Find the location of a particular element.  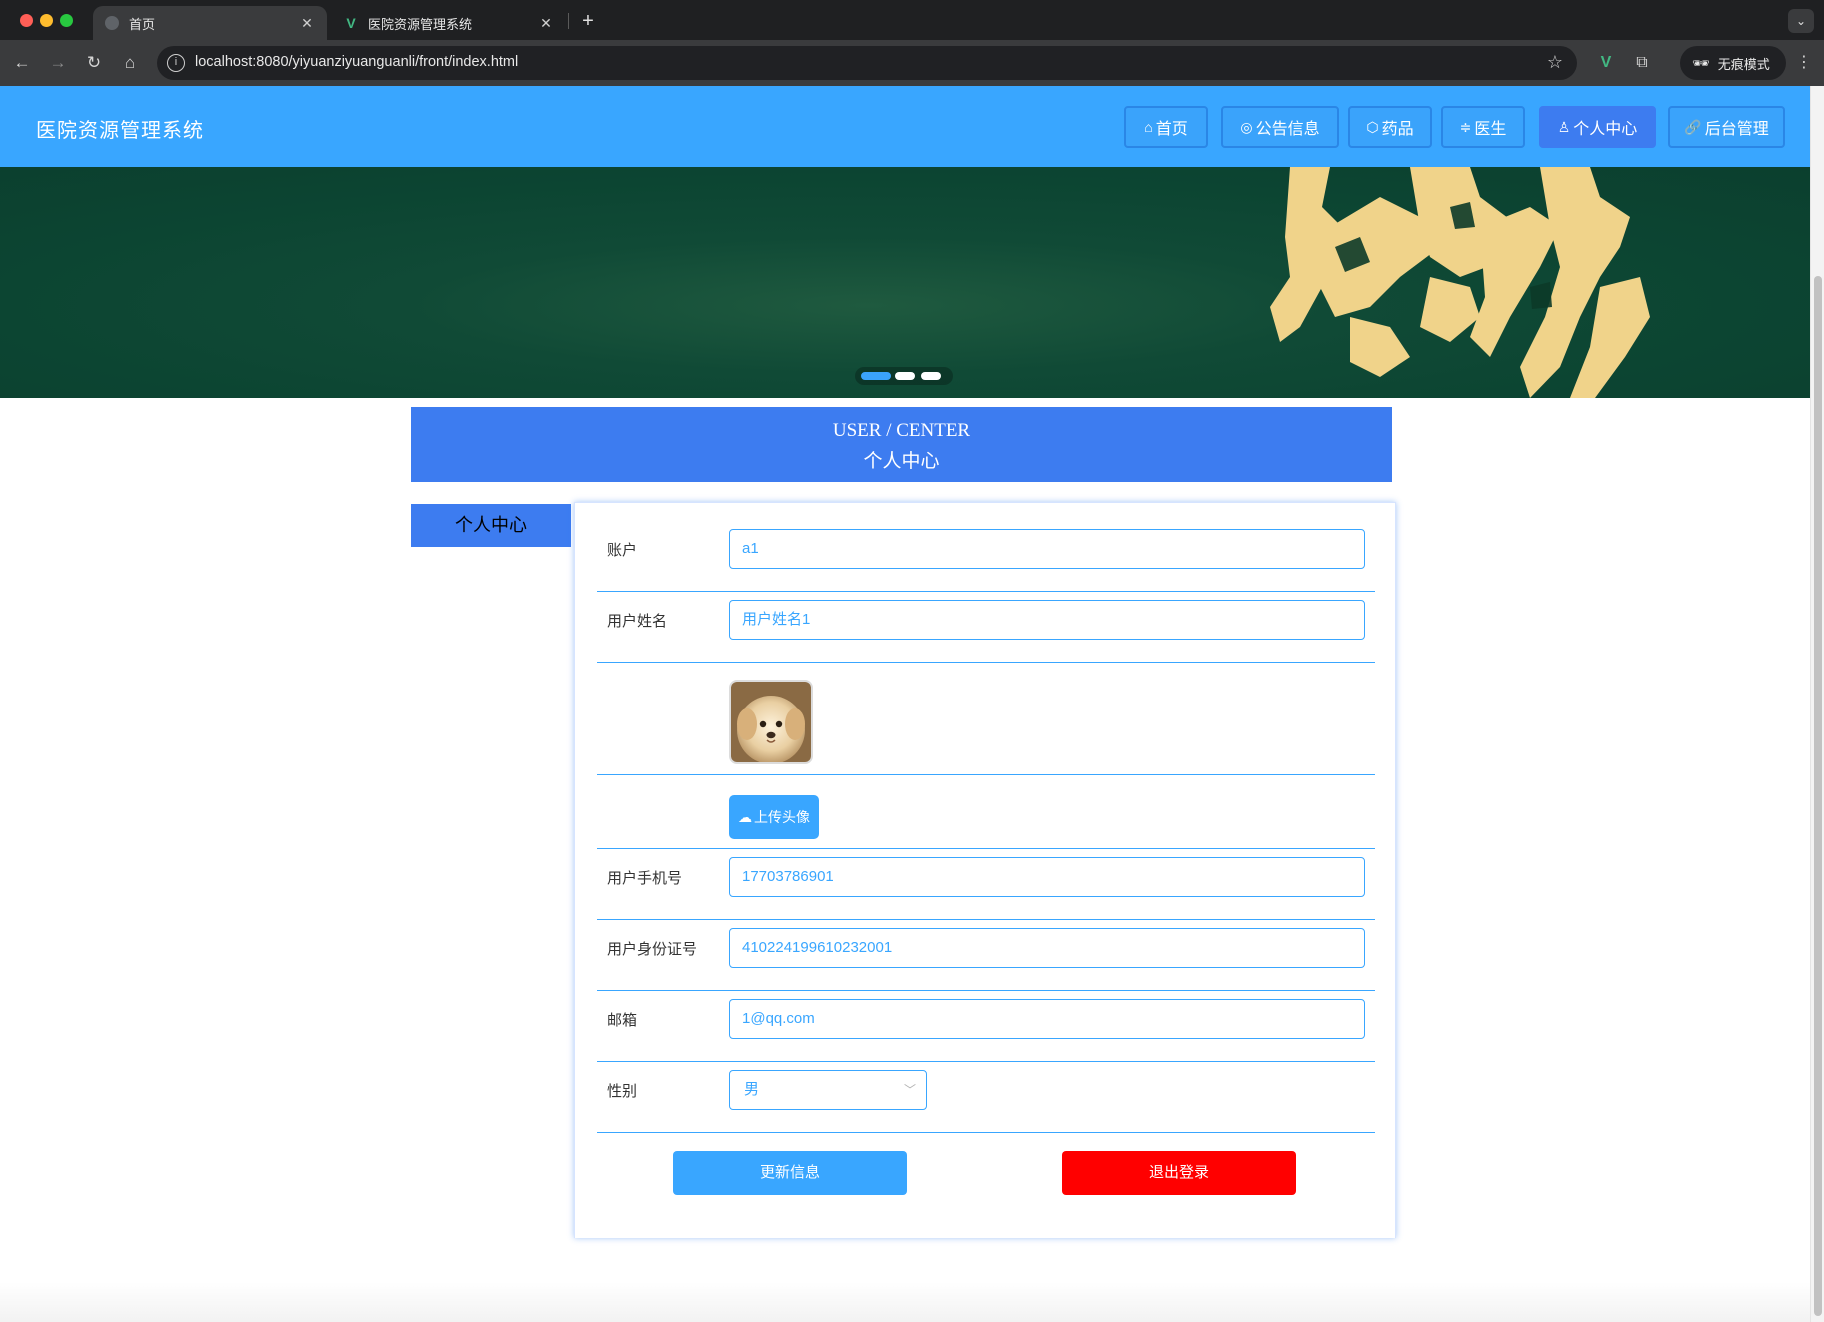

form-row-user-name: 用户姓名 用户姓名1 is located at coordinates (986, 627).